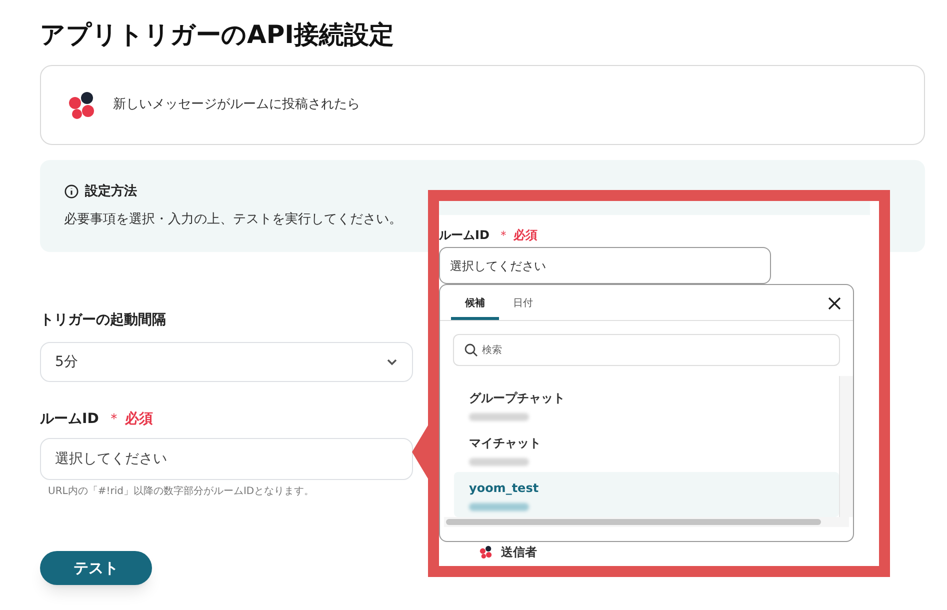 The image size is (947, 610). What do you see at coordinates (646, 449) in the screenshot?
I see `room-option: マイチャット` at bounding box center [646, 449].